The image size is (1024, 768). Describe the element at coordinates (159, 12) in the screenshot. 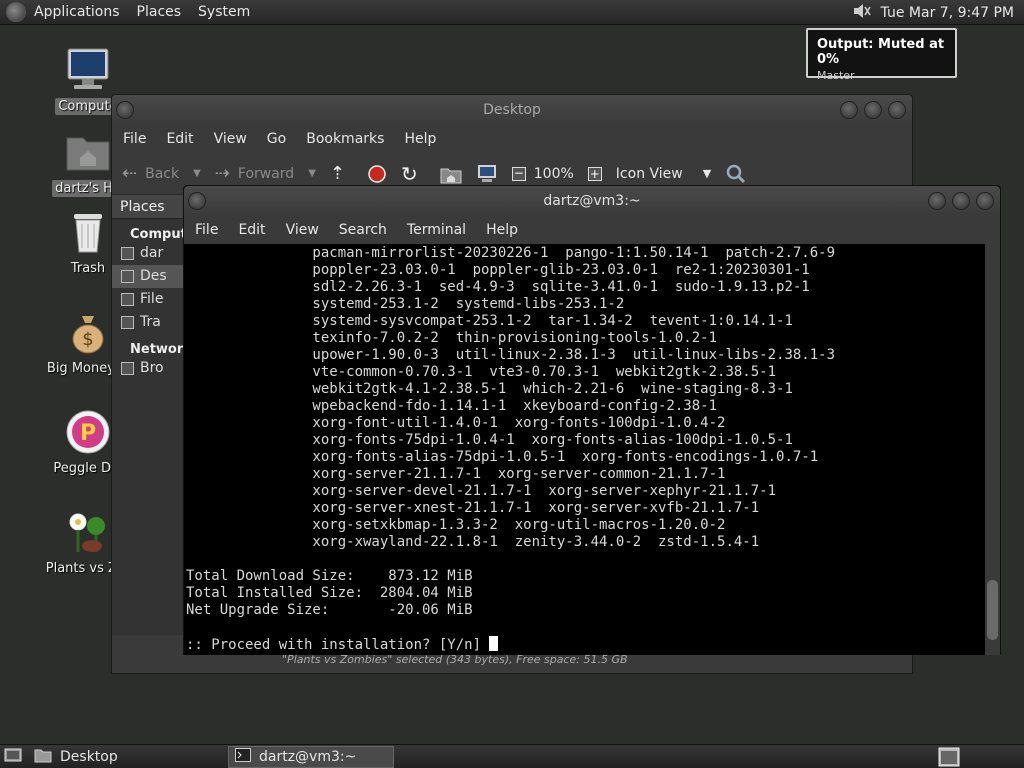

I see `menu-places: Places` at that location.